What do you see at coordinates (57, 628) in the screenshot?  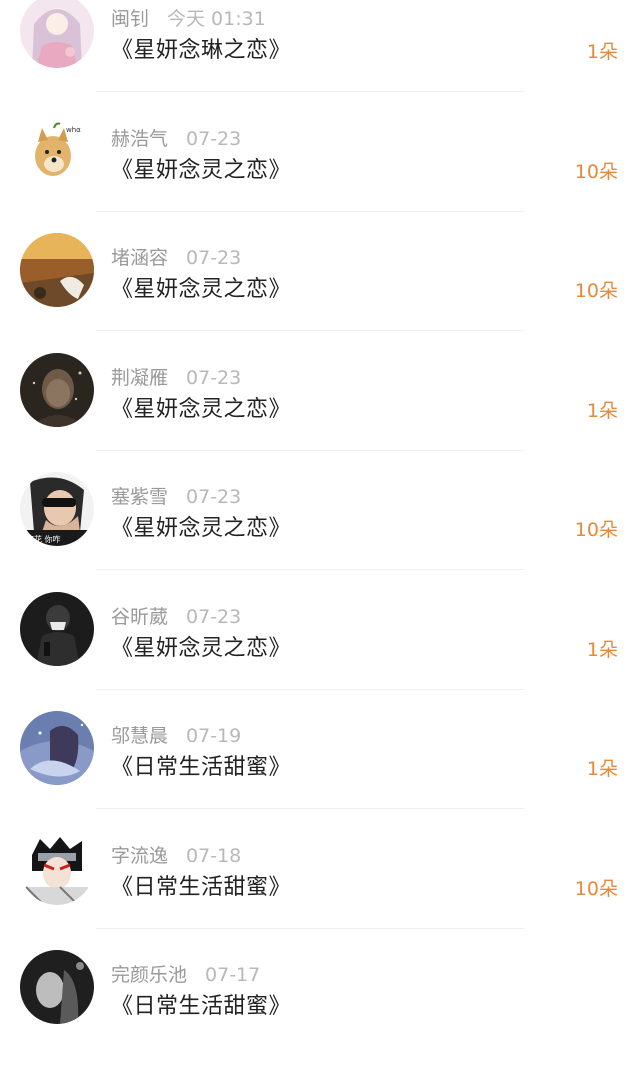 I see `masked-person-avatar` at bounding box center [57, 628].